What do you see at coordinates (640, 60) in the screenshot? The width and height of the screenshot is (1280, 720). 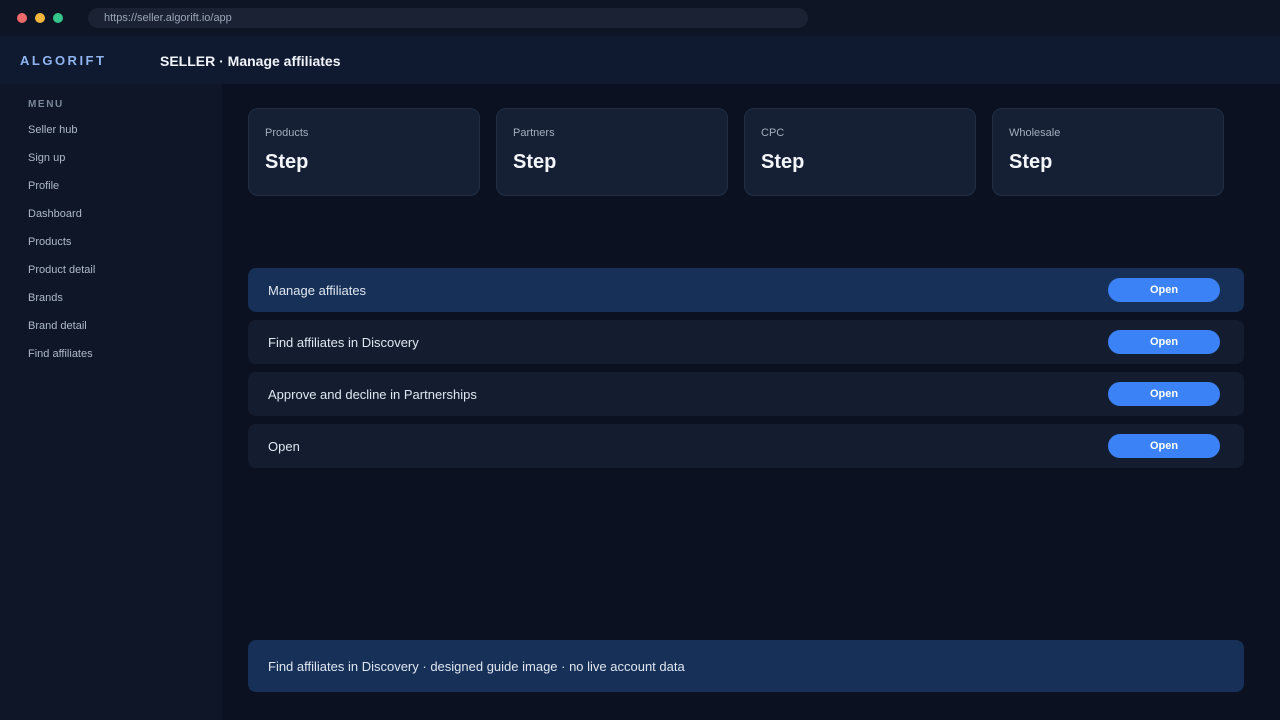 I see `app-header: ALGORIFT SELLER · Manage affiliates` at bounding box center [640, 60].